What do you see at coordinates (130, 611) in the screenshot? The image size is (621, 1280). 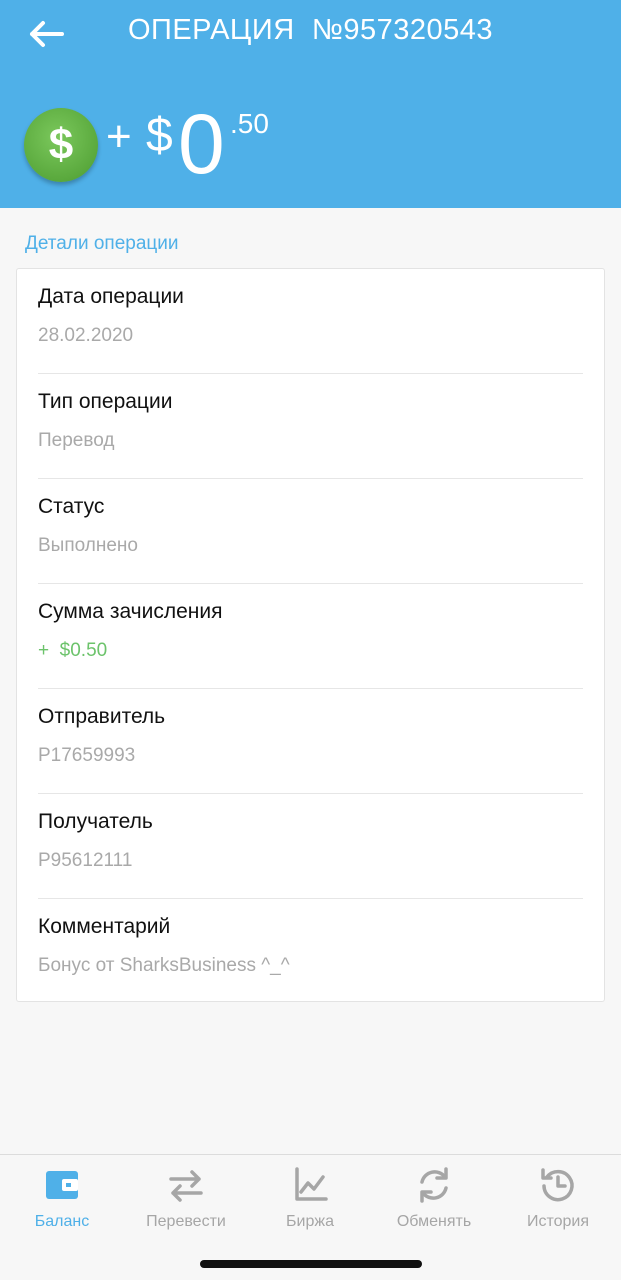 I see `detail-label: Сумма зачисления` at bounding box center [130, 611].